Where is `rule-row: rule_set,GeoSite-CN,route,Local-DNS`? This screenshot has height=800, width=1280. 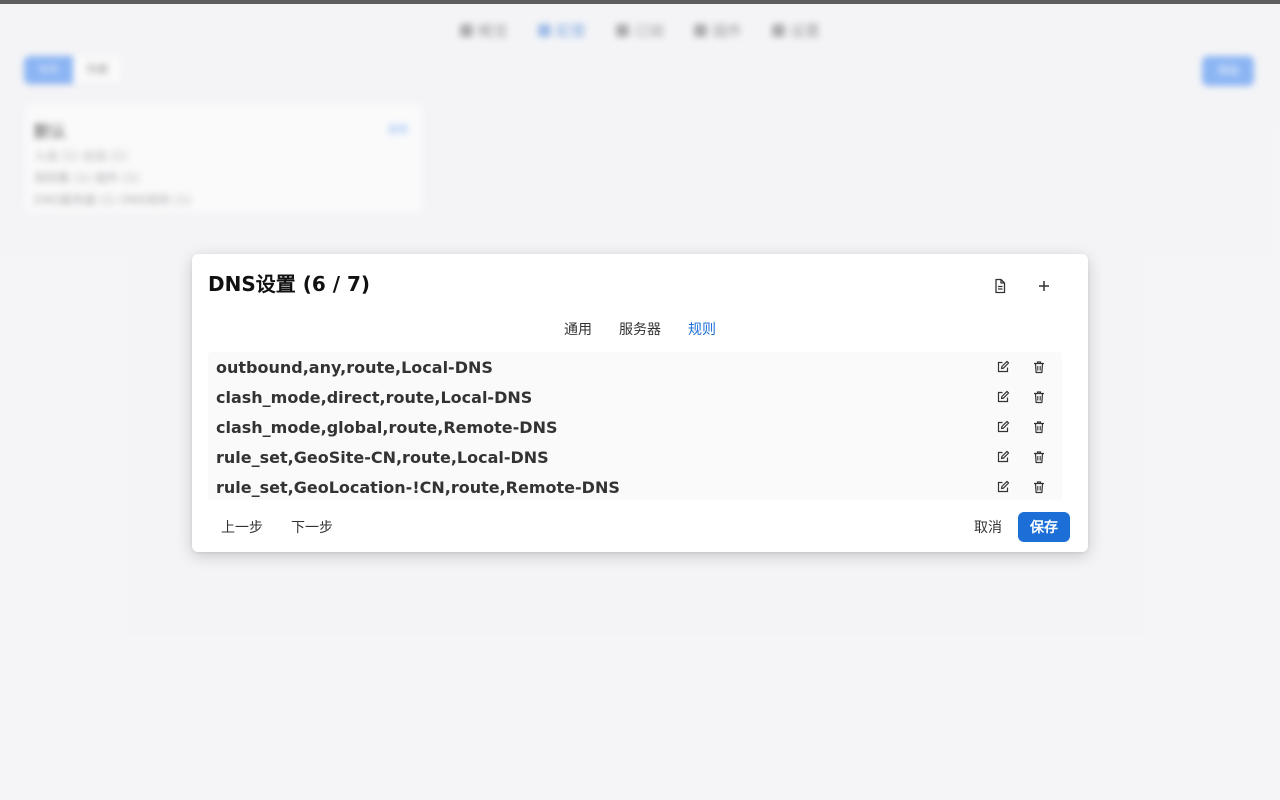
rule-row: rule_set,GeoSite-CN,route,Local-DNS is located at coordinates (635, 457).